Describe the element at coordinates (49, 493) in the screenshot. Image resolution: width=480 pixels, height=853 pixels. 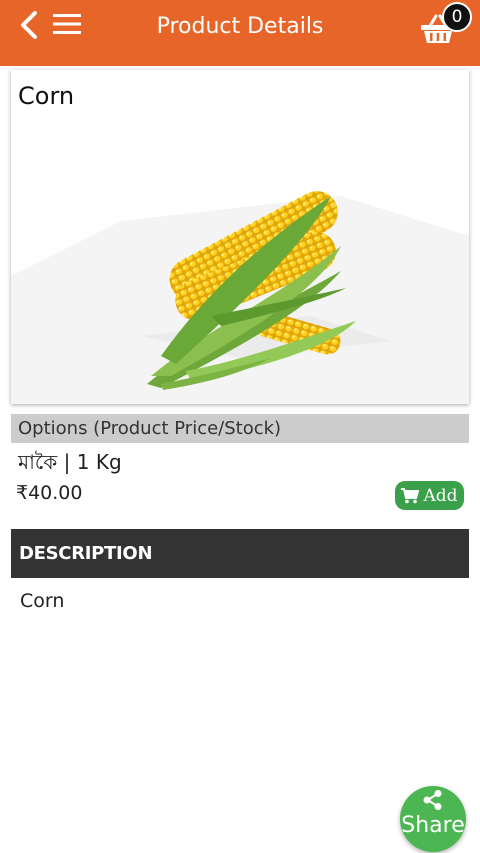
I see `price-label: ₹40.00` at that location.